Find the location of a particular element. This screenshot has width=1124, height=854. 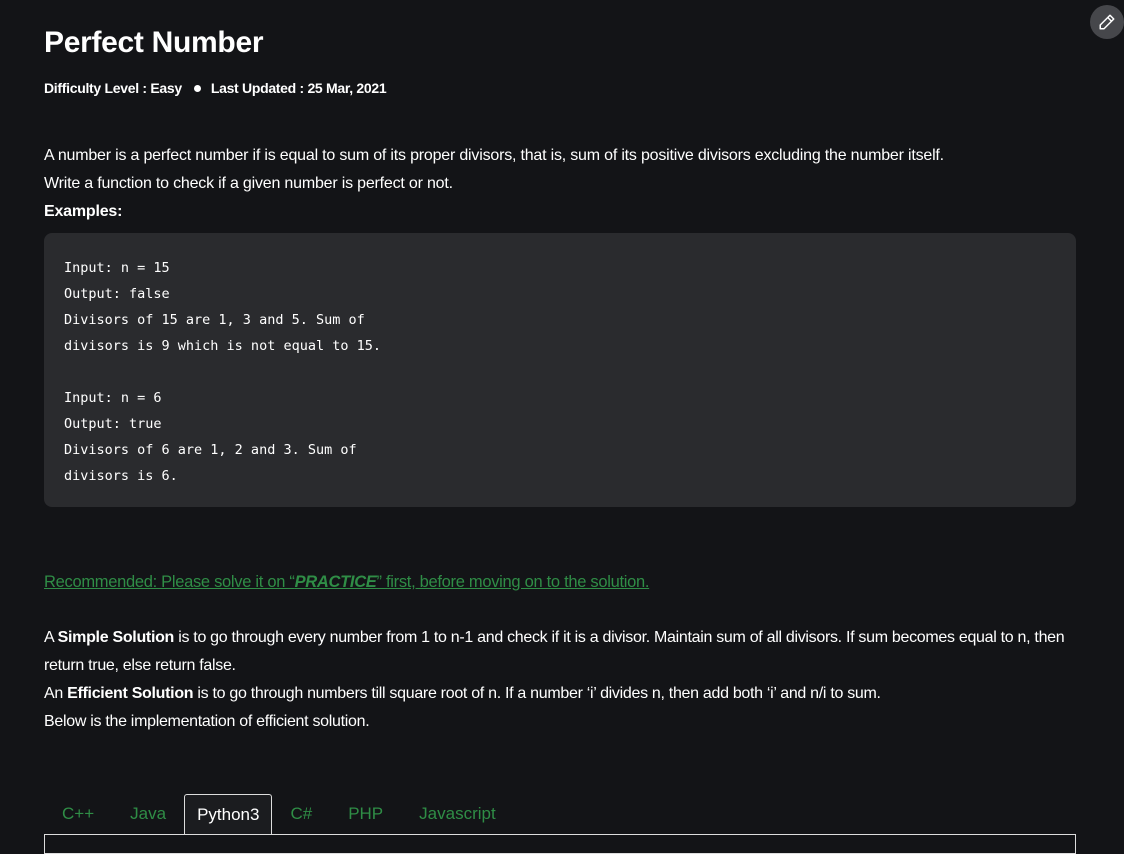

tab-python3: Python3 is located at coordinates (228, 814).